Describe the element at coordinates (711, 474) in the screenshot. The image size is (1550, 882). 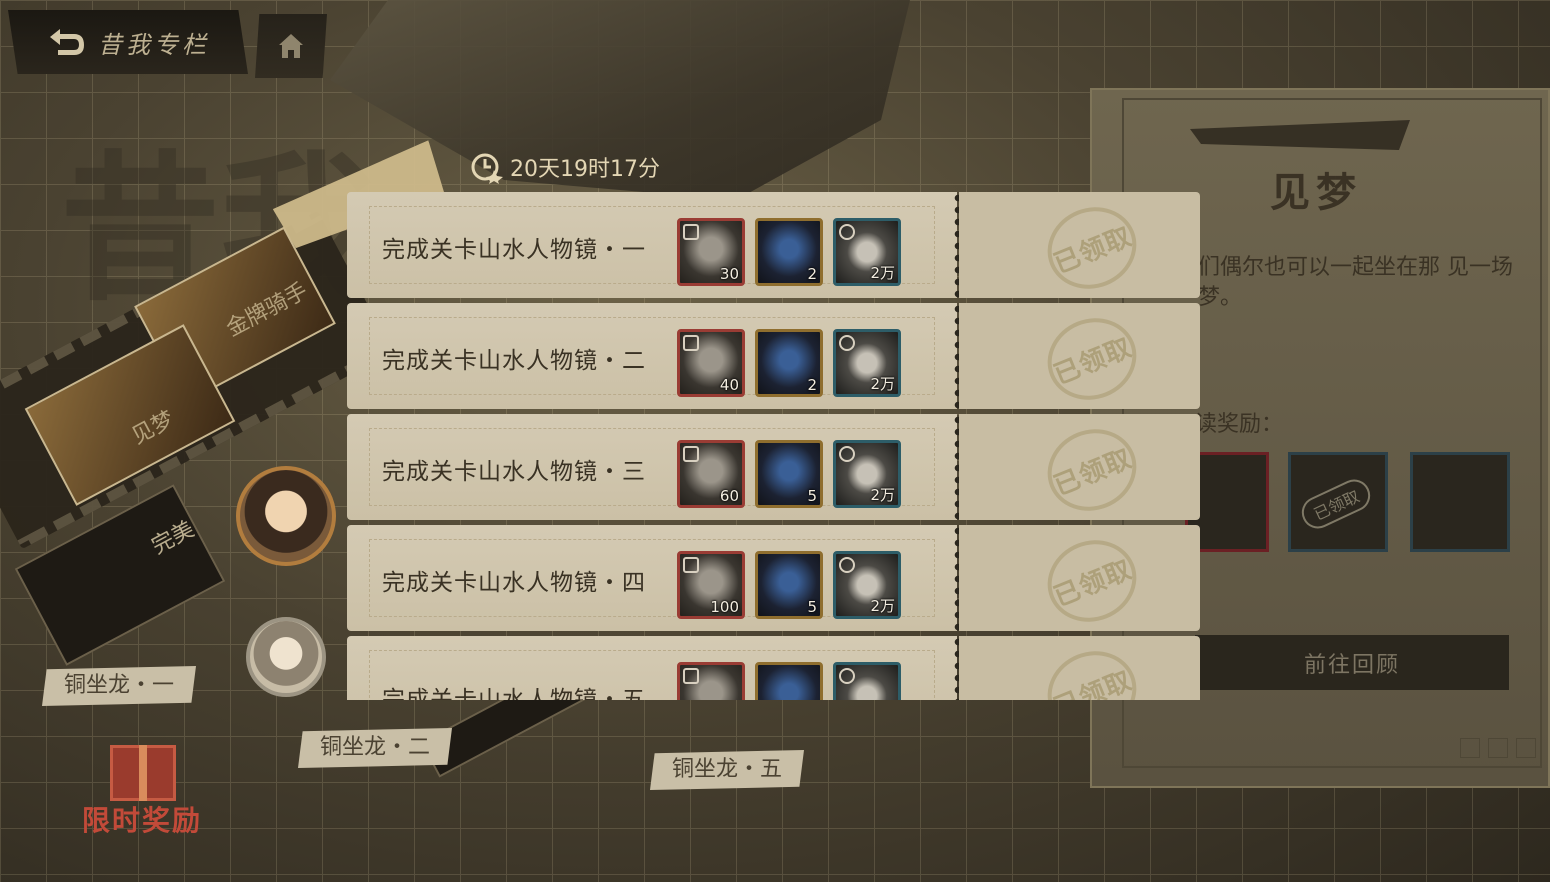
I see `material-item: 60` at that location.